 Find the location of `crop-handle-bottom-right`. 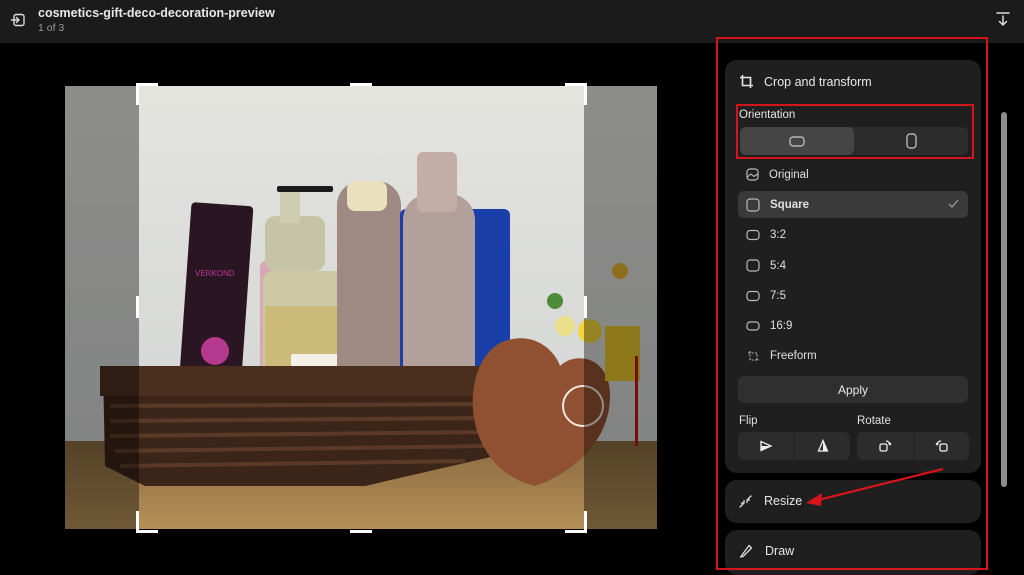

crop-handle-bottom-right is located at coordinates (585, 522).